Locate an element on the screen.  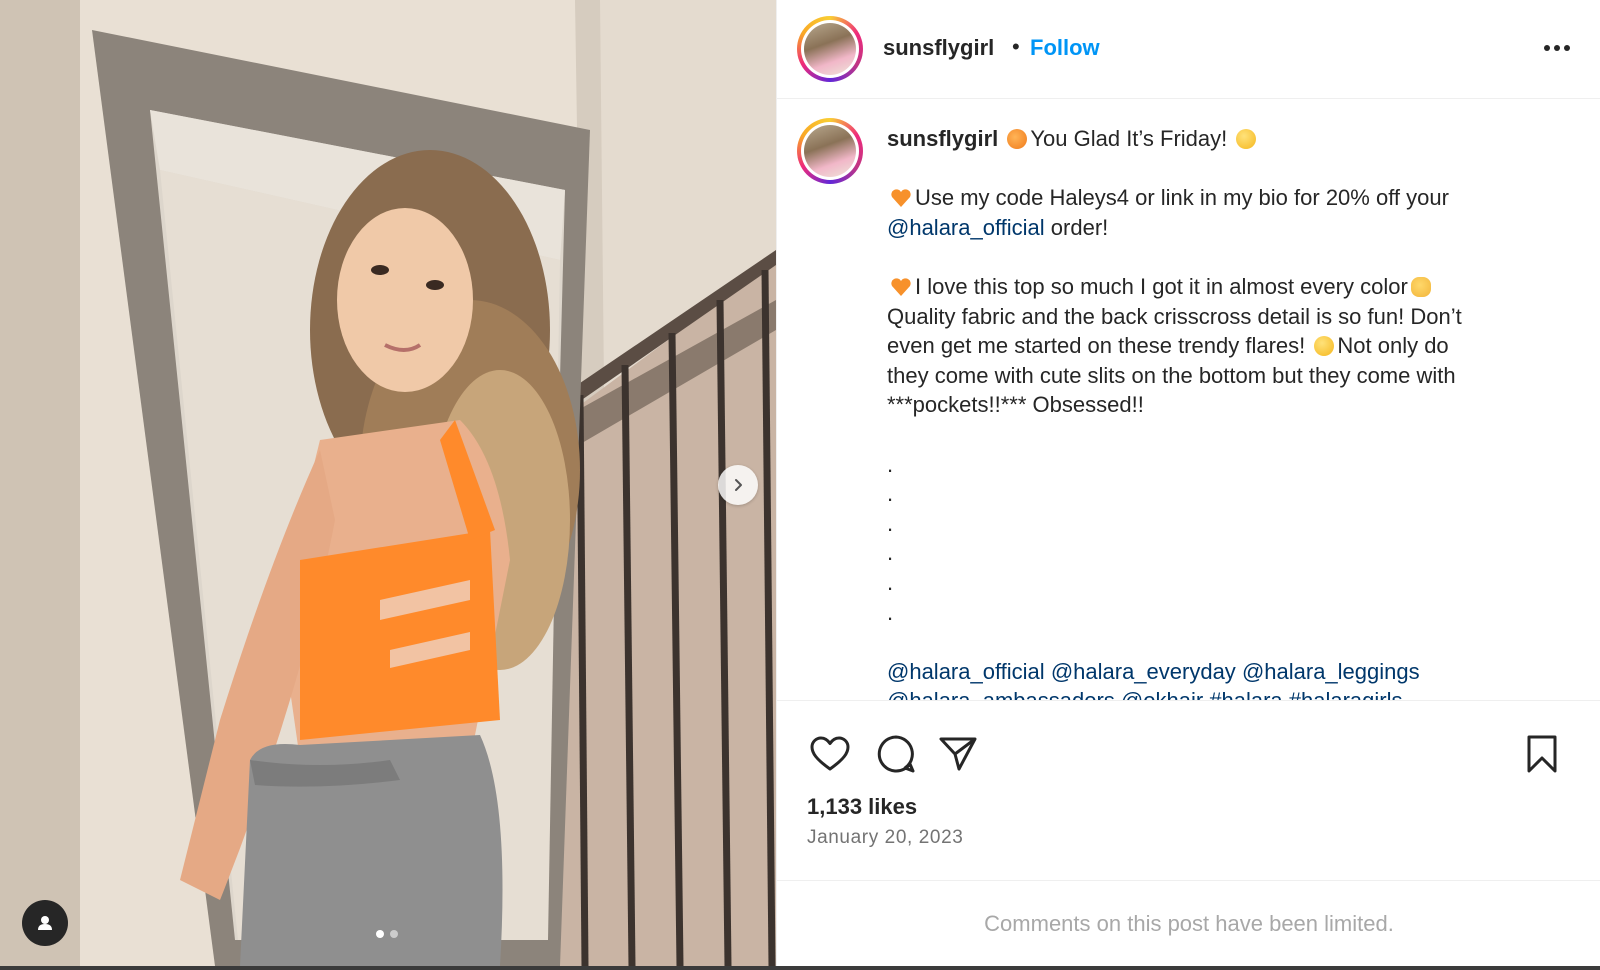
heart-icon is located at coordinates (830, 753).